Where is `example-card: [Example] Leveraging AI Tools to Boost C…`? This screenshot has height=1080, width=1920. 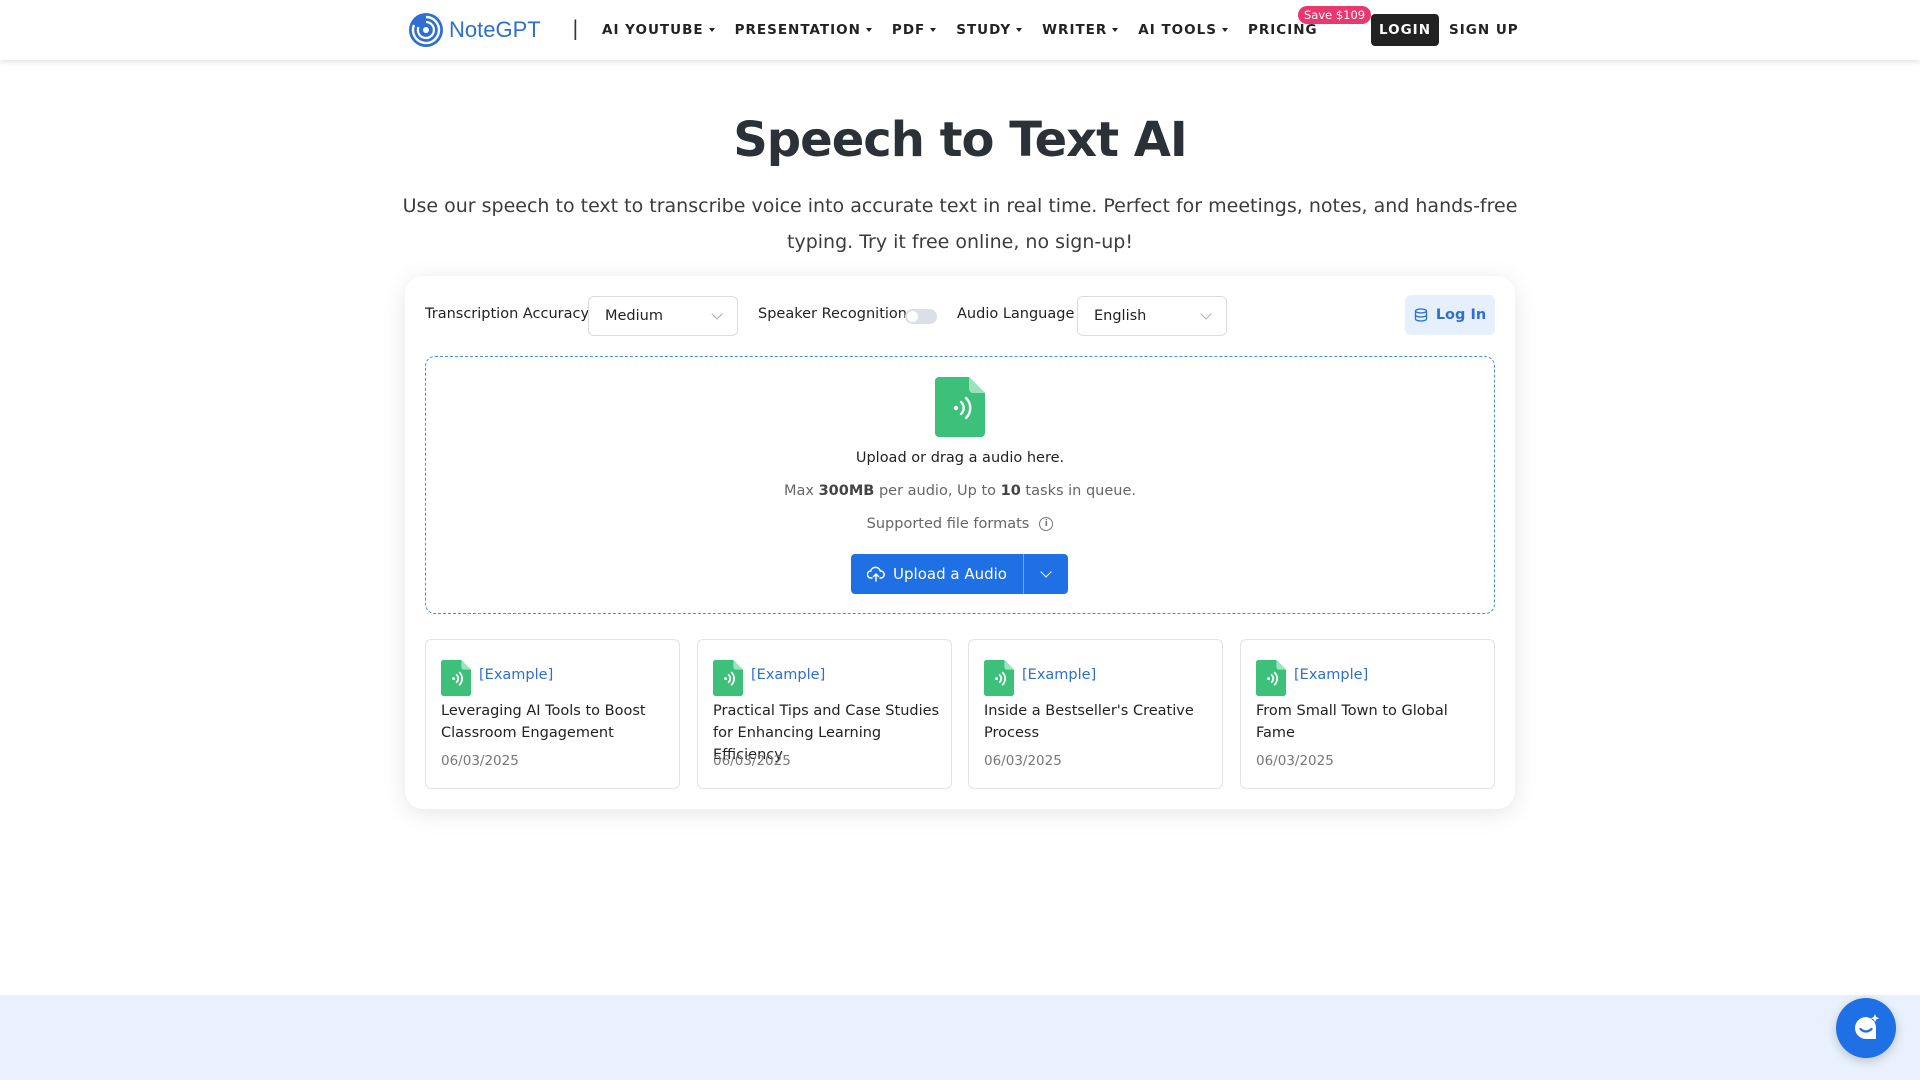
example-card: [Example] Leveraging AI Tools to Boost C… is located at coordinates (552, 714).